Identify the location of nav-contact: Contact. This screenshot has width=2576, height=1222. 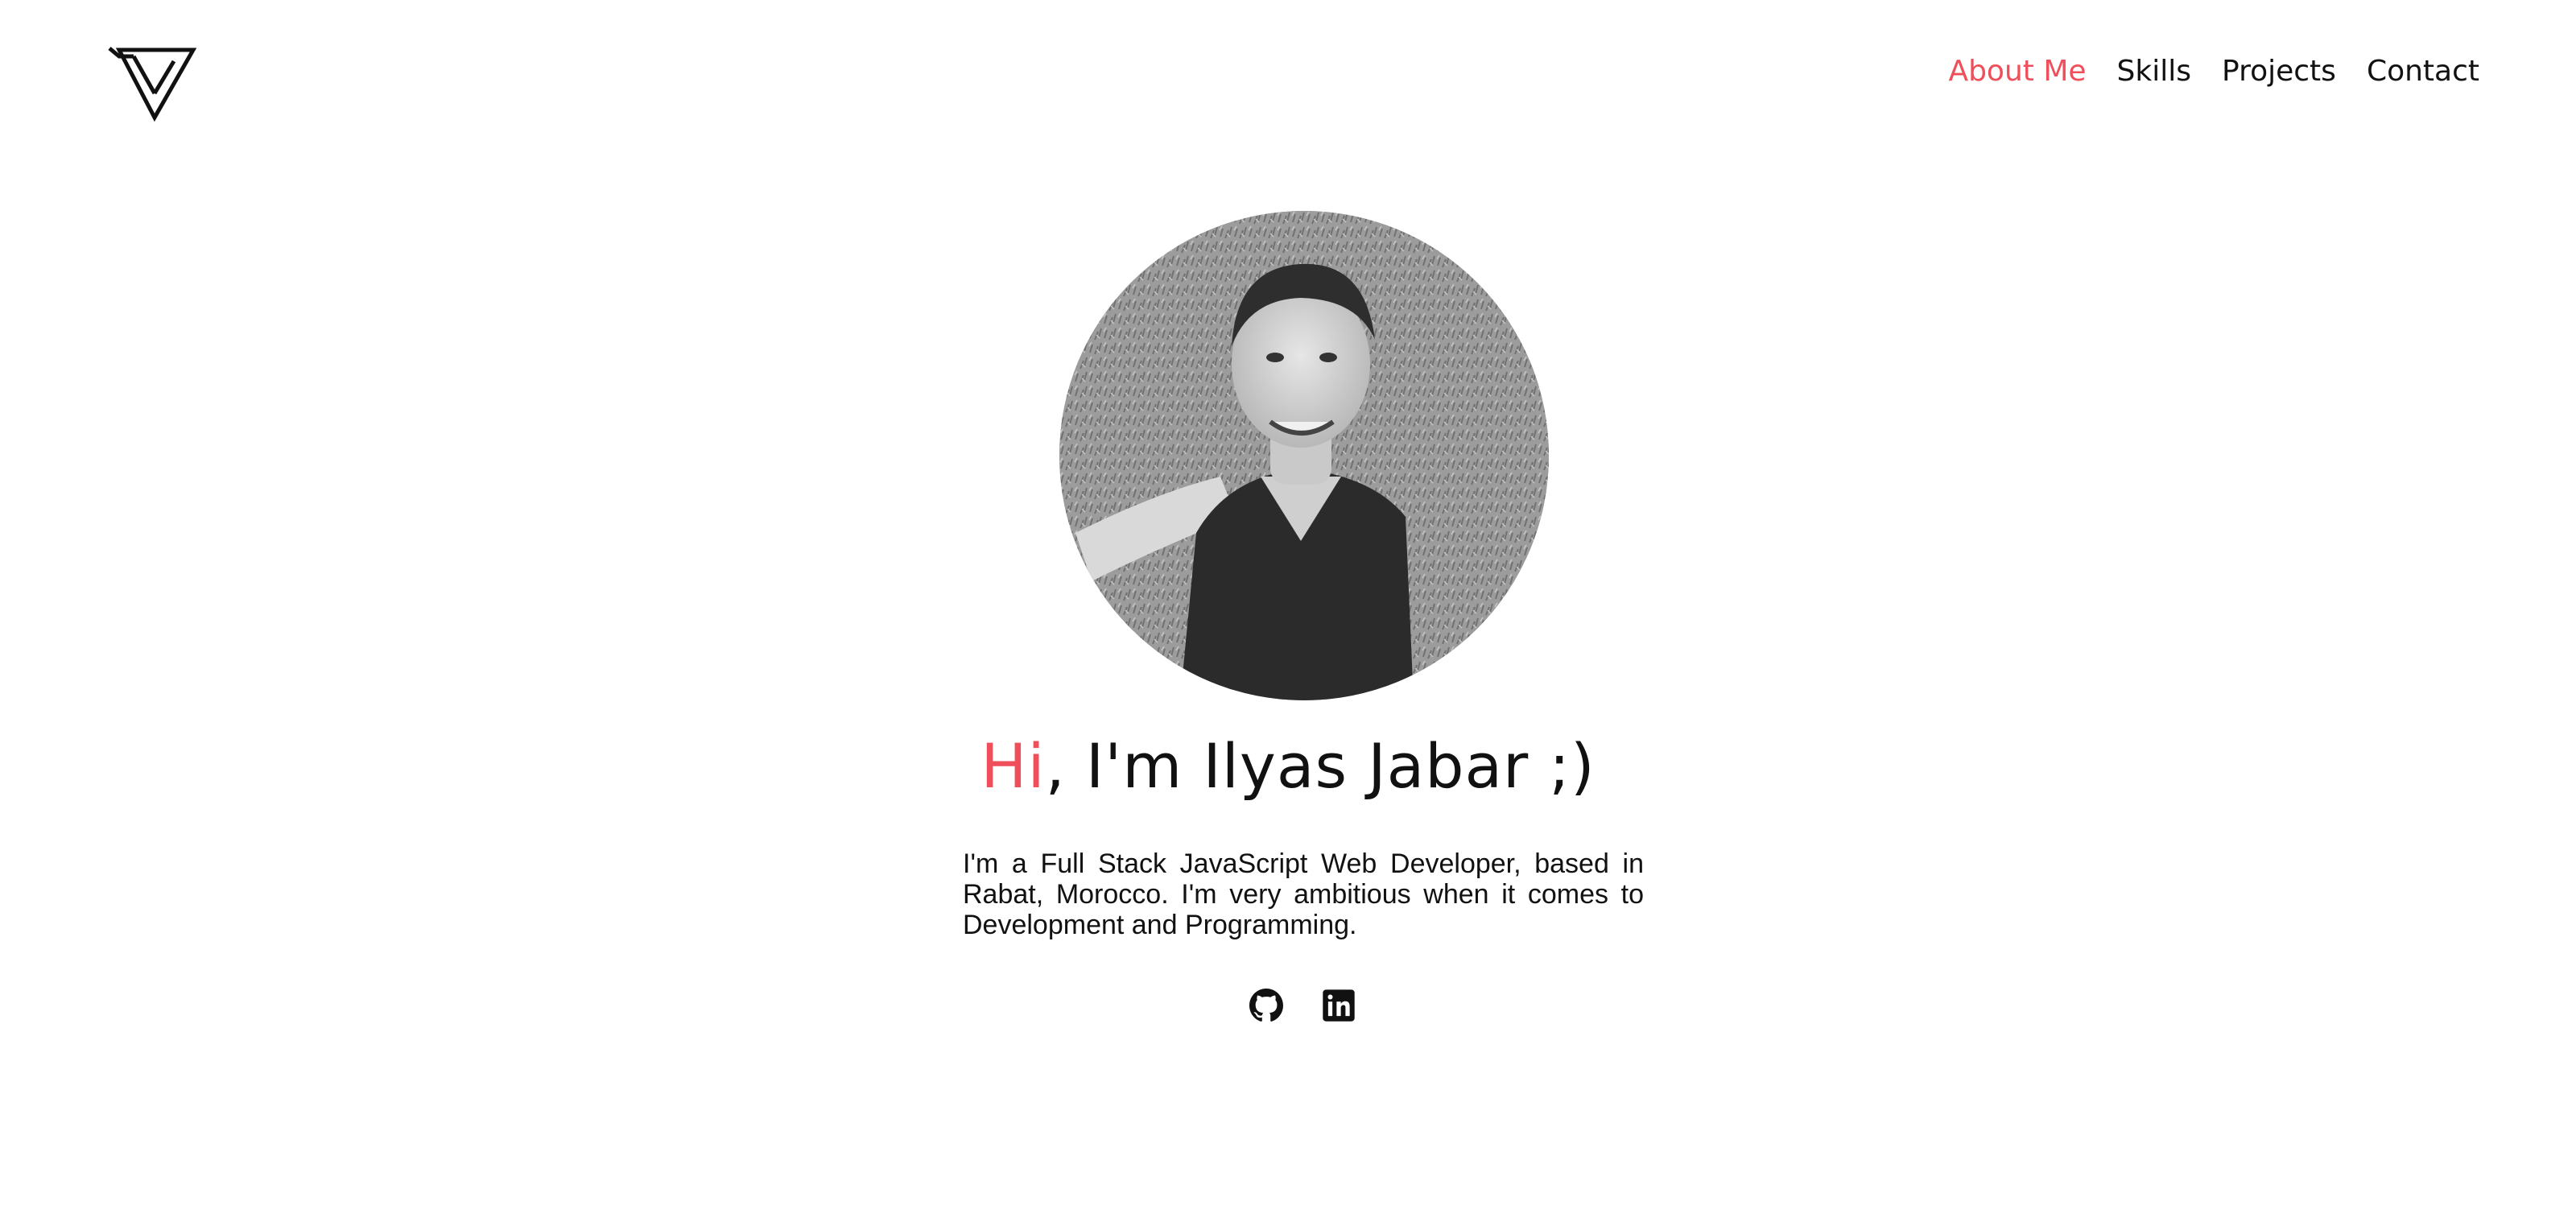
(2423, 71).